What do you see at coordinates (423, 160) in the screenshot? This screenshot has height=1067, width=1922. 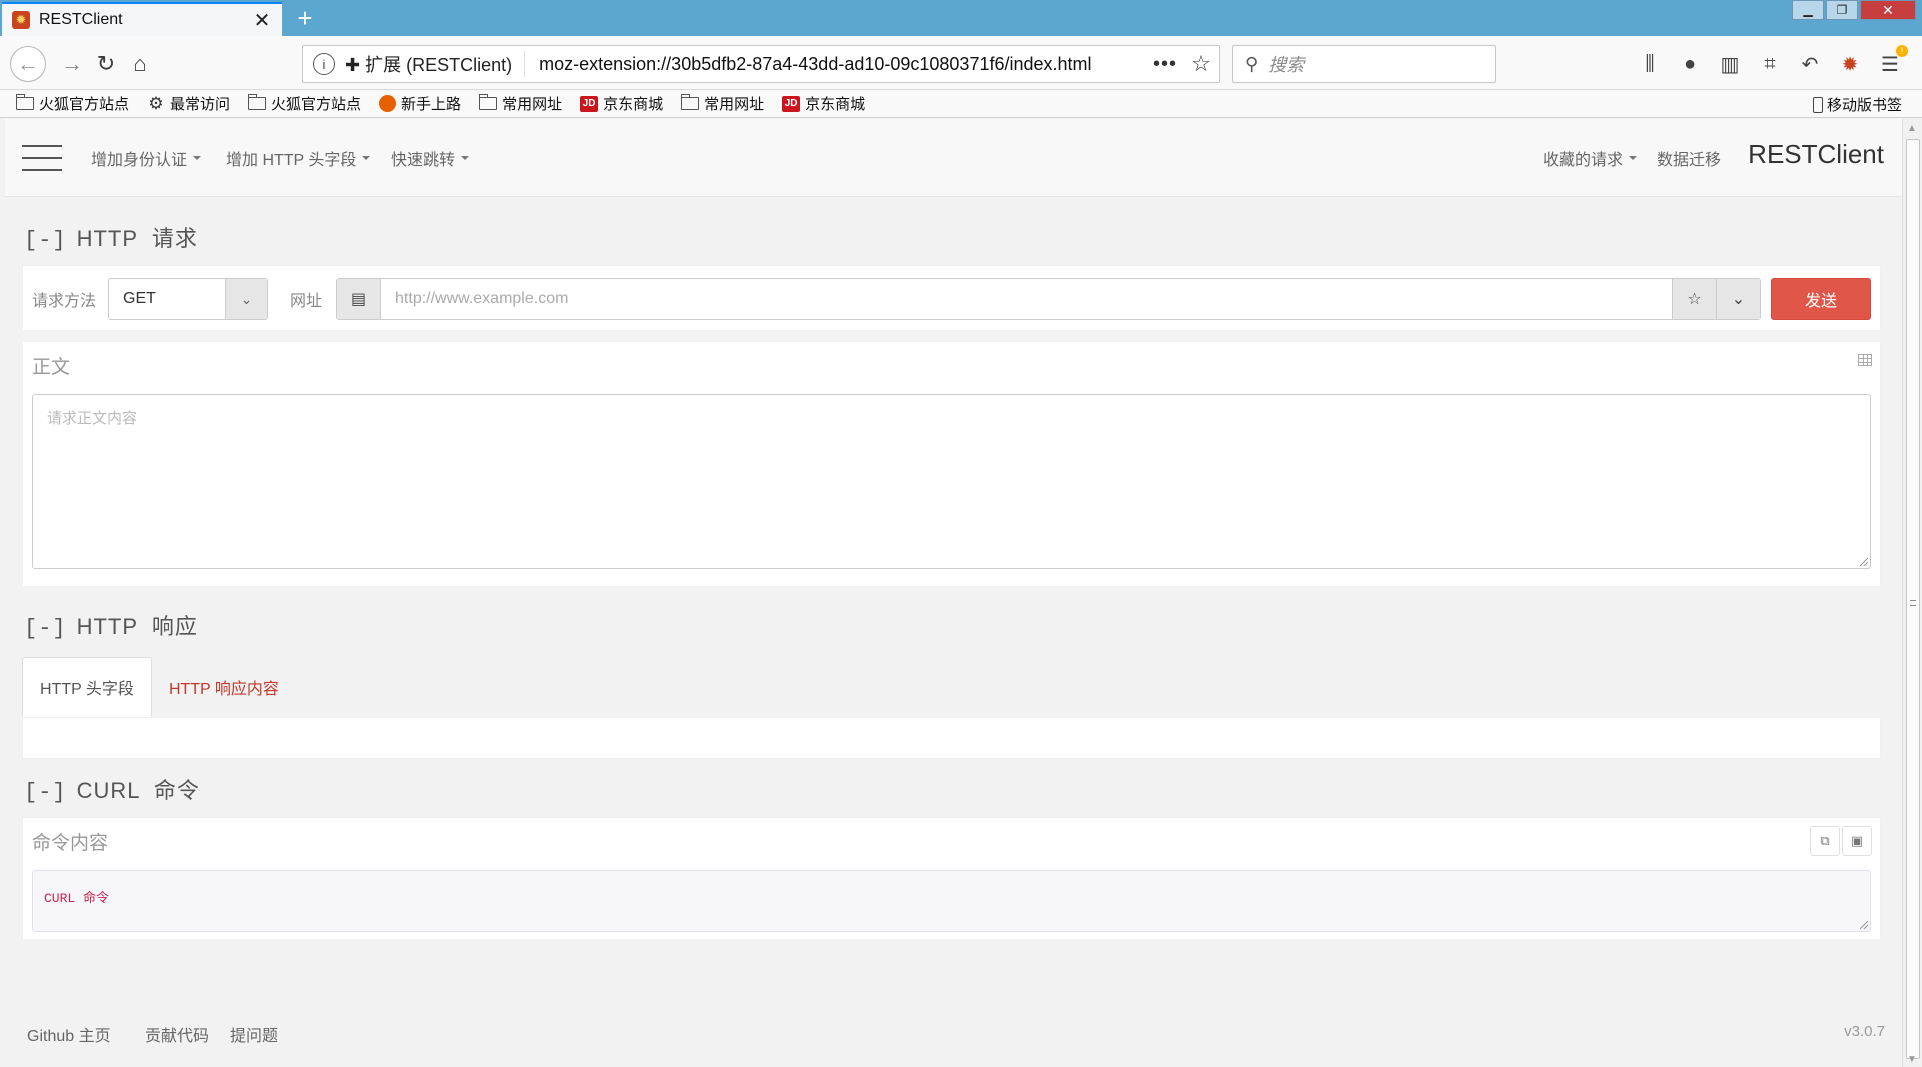 I see `nav-jump-label: 快速跳转` at bounding box center [423, 160].